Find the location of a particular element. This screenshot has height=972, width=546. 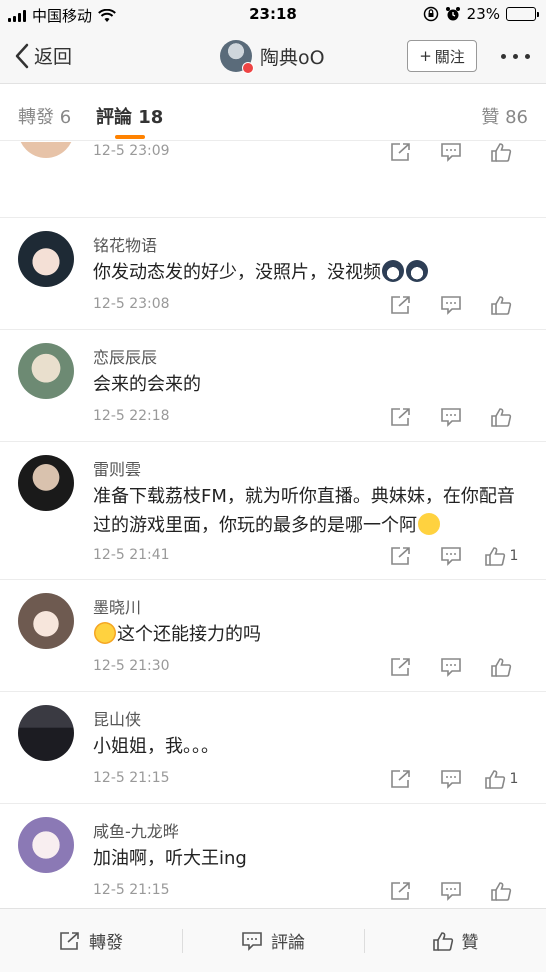

battery-percent: 23% is located at coordinates (483, 14).